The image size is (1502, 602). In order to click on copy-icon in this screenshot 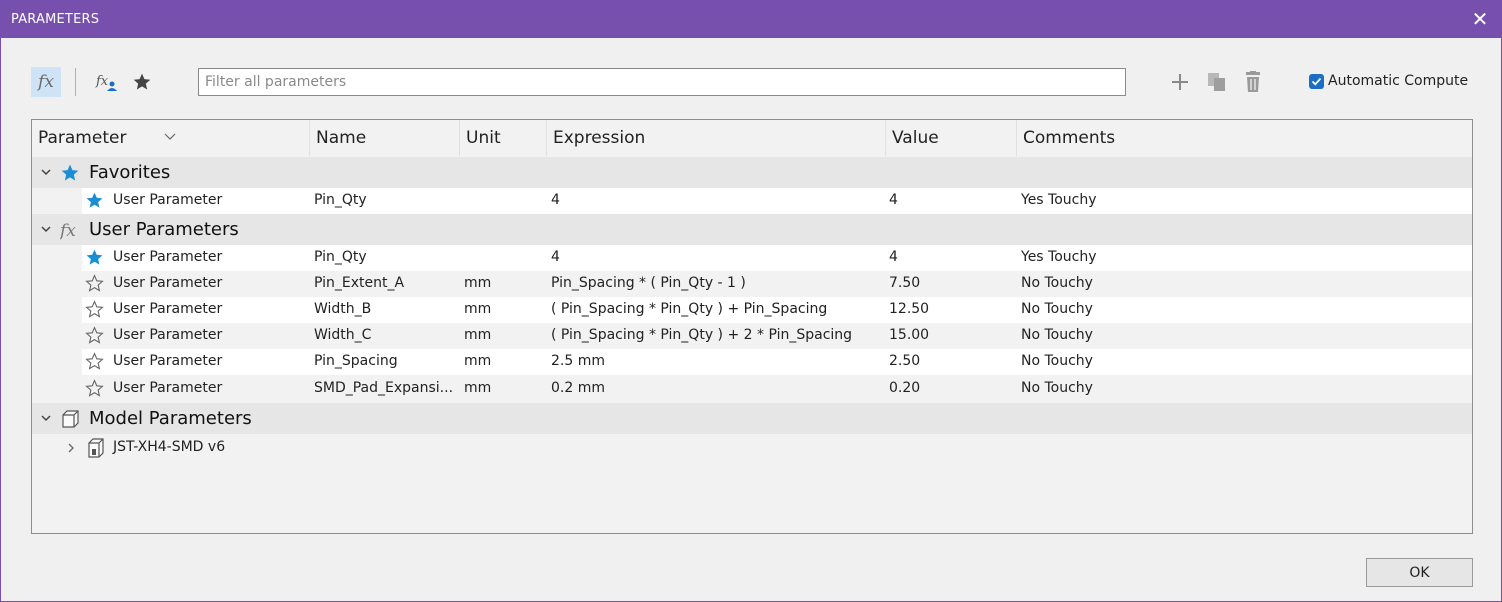, I will do `click(1217, 82)`.